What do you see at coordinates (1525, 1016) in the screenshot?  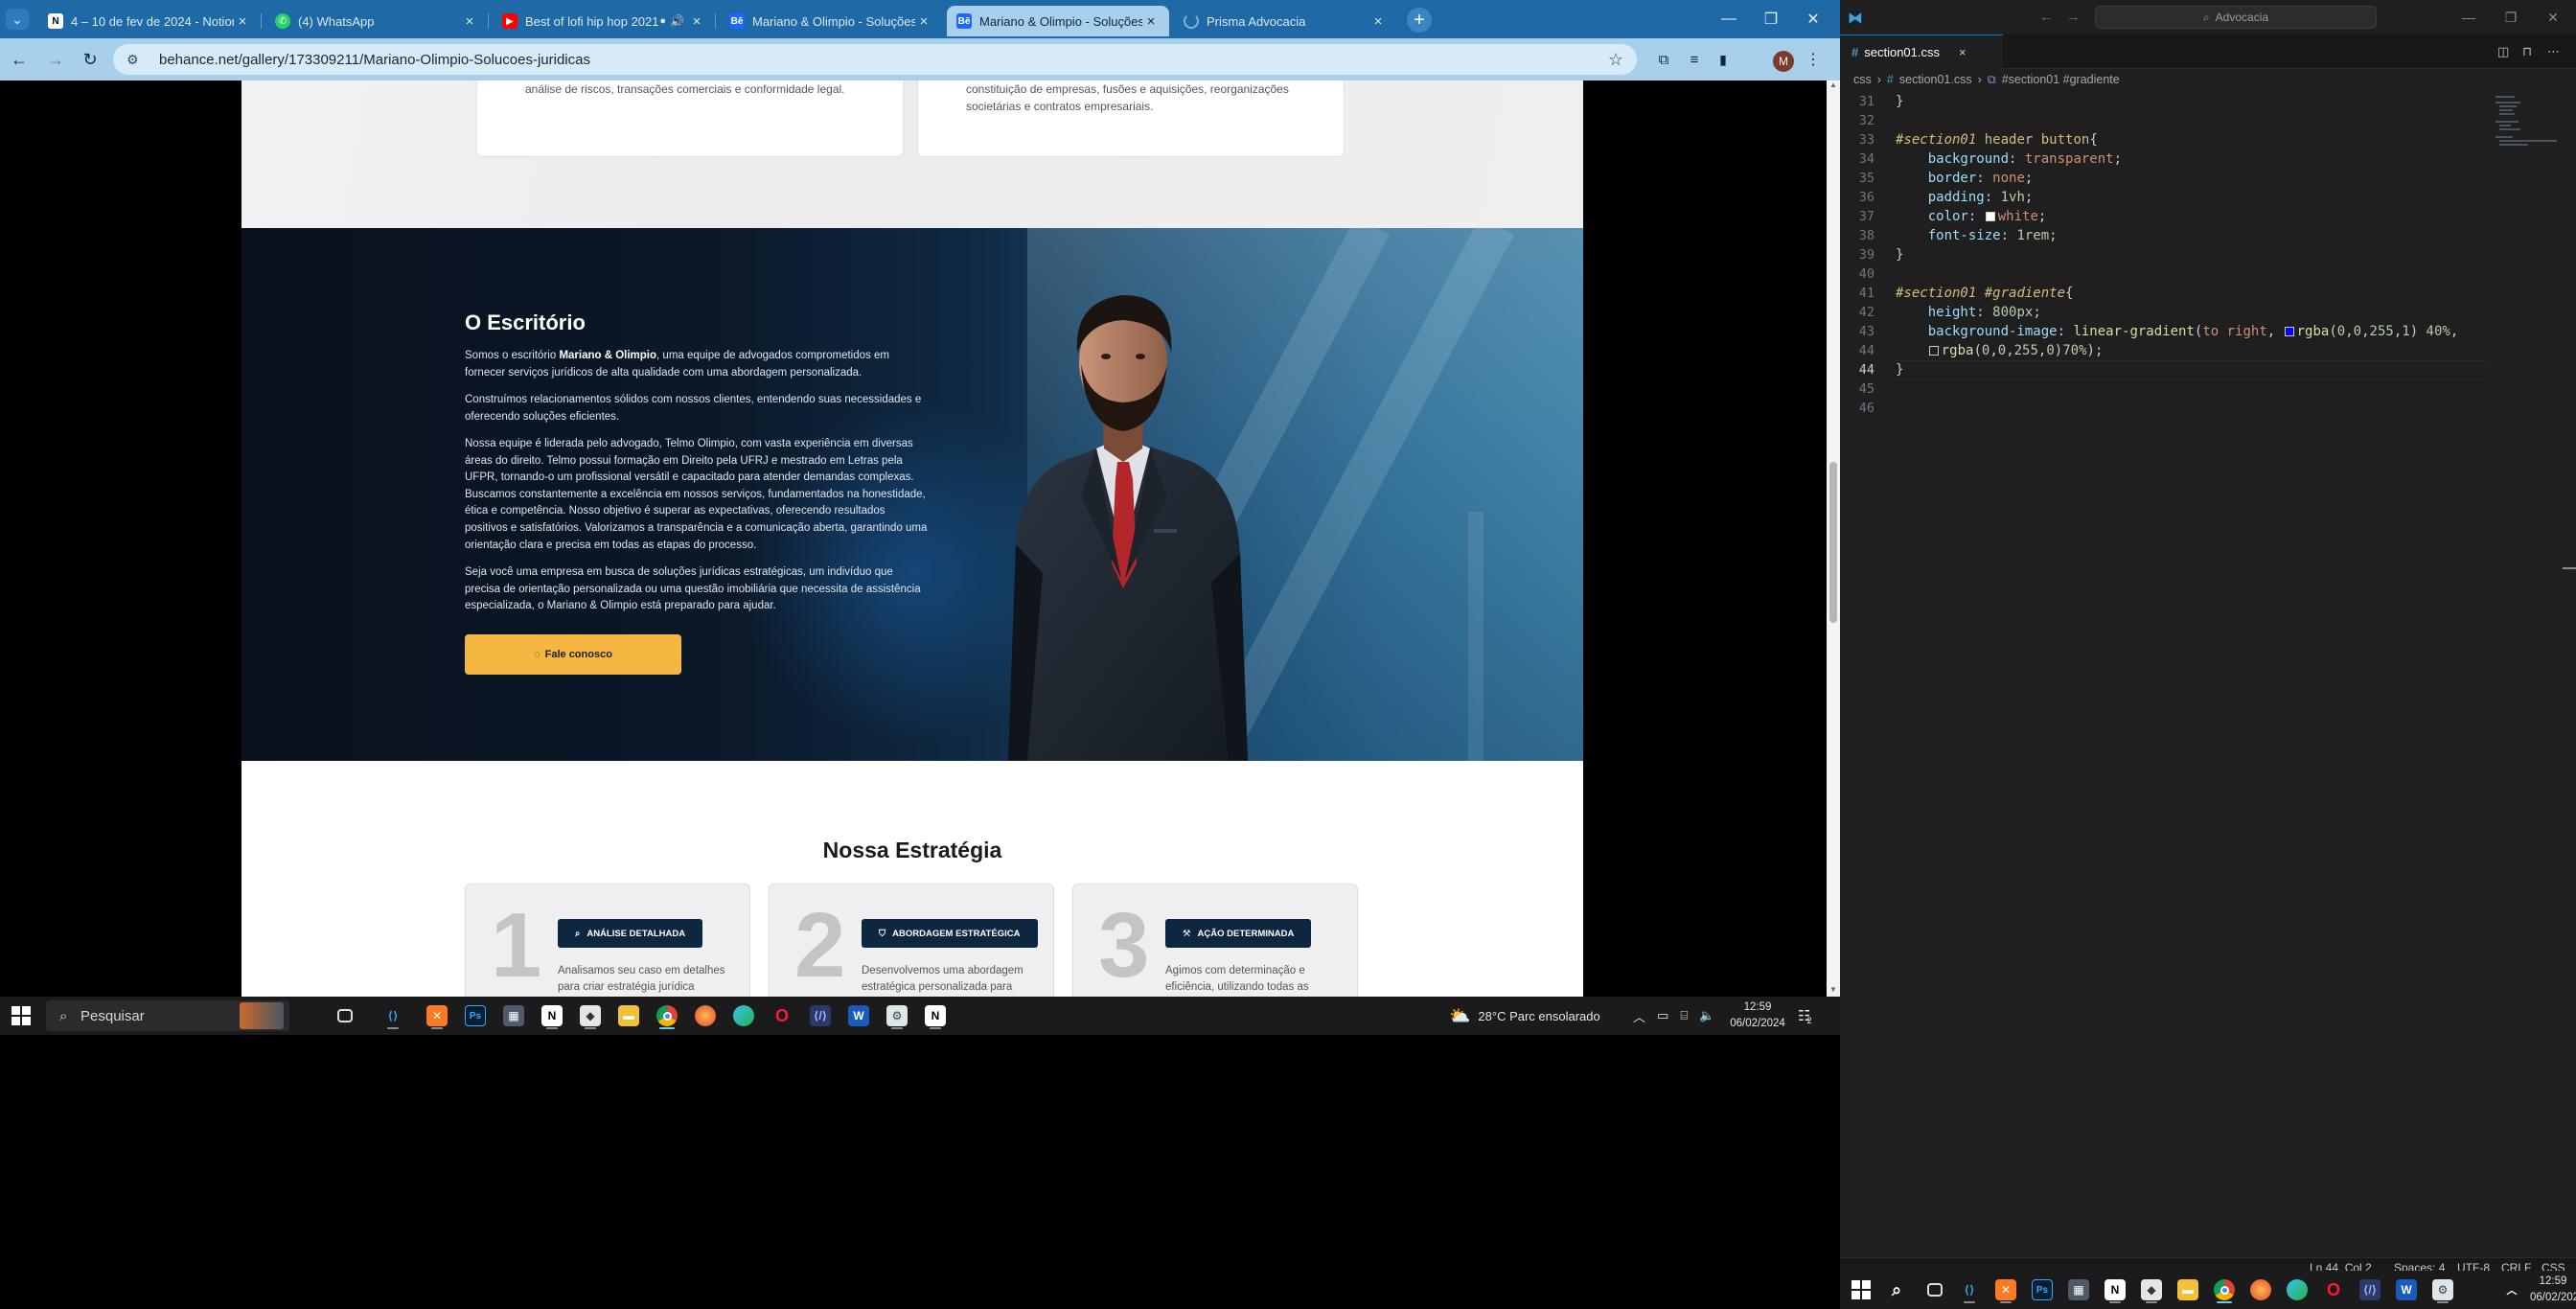 I see `weather-widget: ⛅ 28°C Parc ensolarado` at bounding box center [1525, 1016].